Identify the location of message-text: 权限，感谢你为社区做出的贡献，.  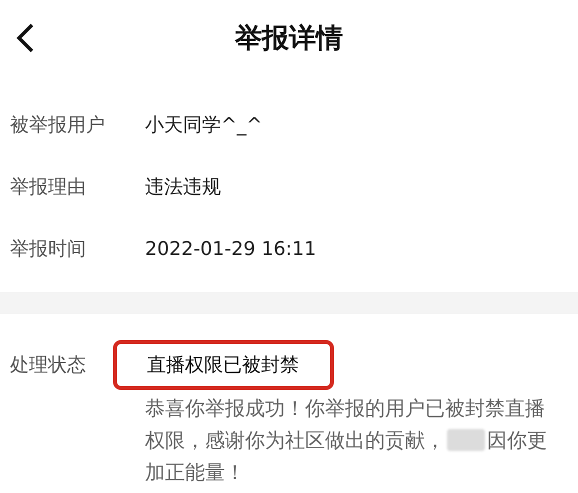
(295, 440).